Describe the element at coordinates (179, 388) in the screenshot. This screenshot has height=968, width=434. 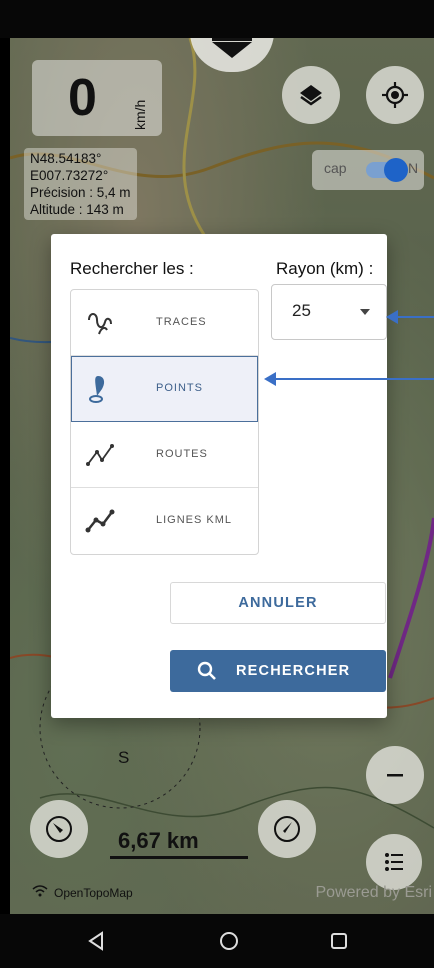
I see `type-label: POINTS` at that location.